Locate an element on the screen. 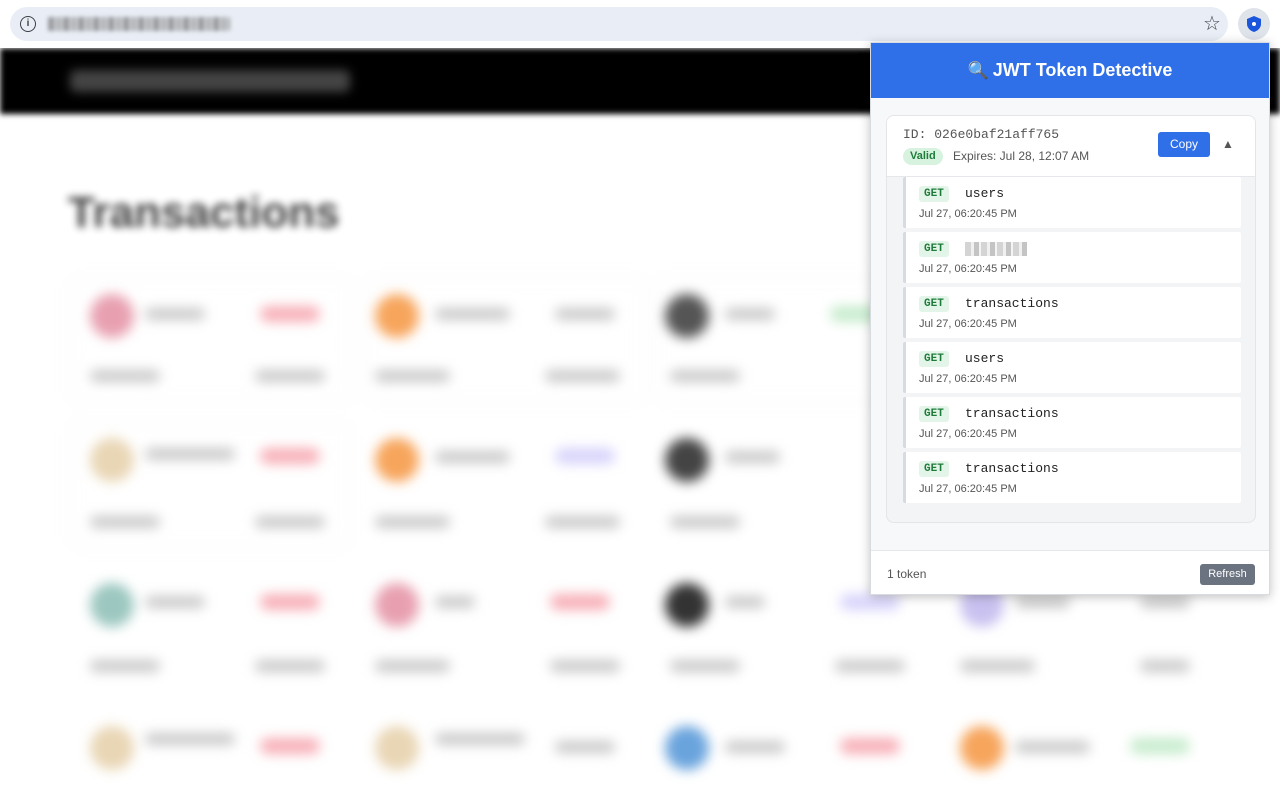  star-icon: ☆ is located at coordinates (1212, 24).